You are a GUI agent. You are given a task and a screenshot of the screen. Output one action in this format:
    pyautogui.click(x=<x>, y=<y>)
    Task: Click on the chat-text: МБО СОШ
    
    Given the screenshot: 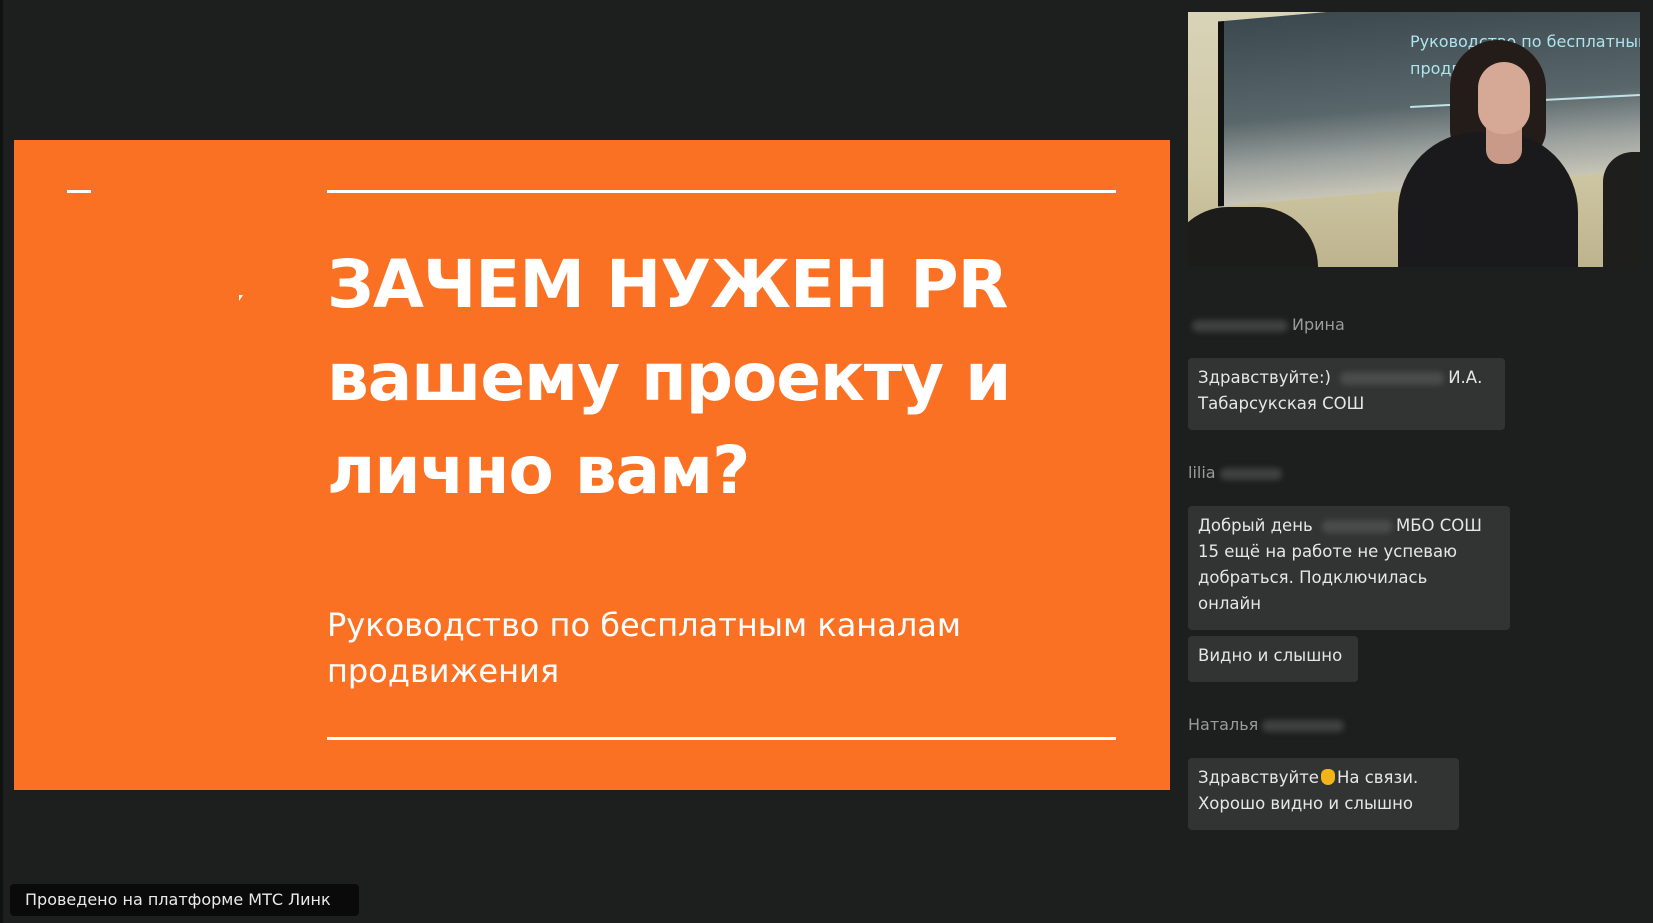 What is the action you would take?
    pyautogui.click(x=1438, y=525)
    